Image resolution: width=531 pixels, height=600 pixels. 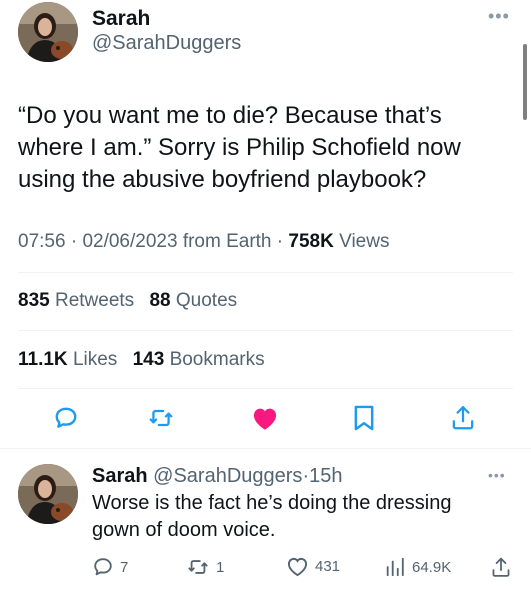 I want to click on reply-reply-button: 7, so click(x=110, y=567).